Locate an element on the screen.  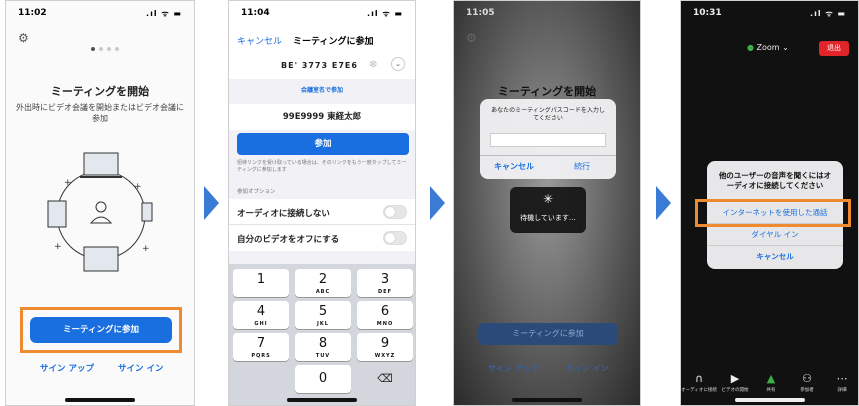
meeting-id-row: BE' 3773 E7E6 ⊗ ⌄ is located at coordinates (322, 66).